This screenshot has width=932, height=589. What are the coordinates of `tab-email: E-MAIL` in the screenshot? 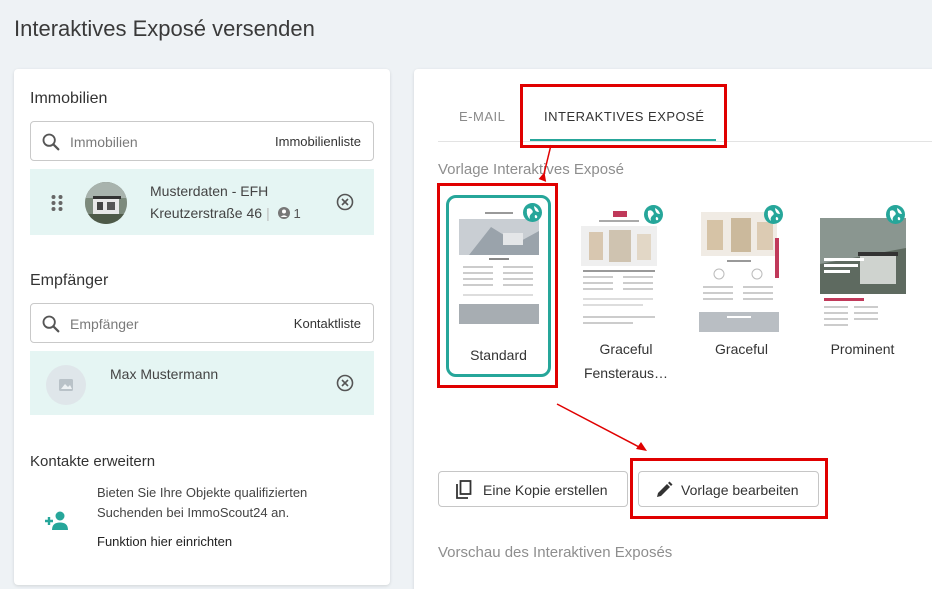 It's located at (482, 116).